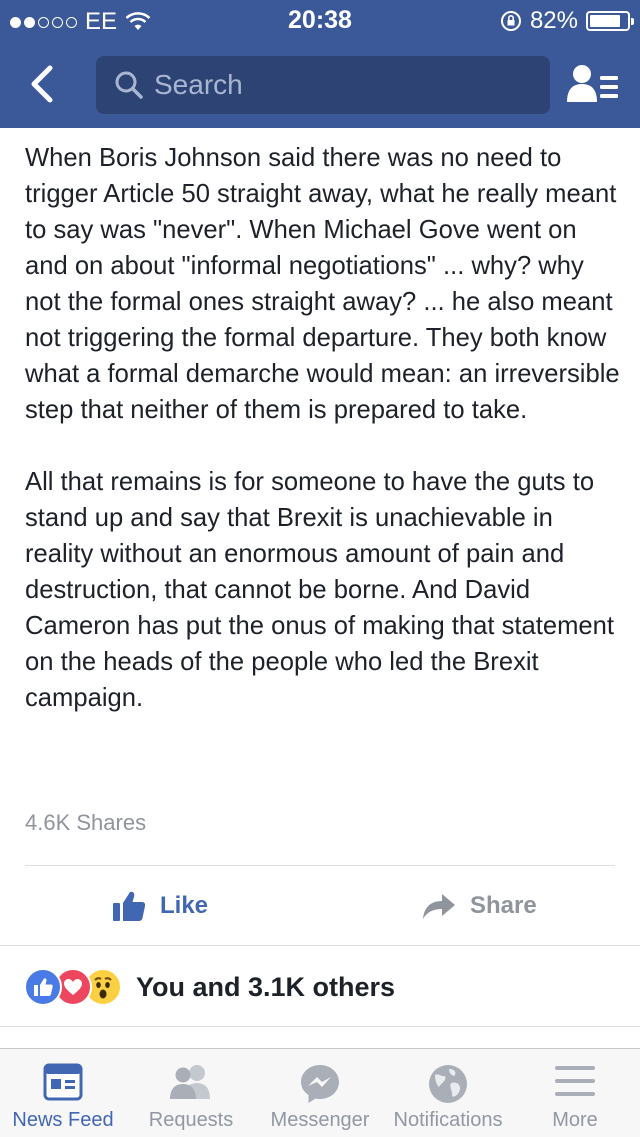  Describe the element at coordinates (439, 906) in the screenshot. I see `share-arrow-icon` at that location.